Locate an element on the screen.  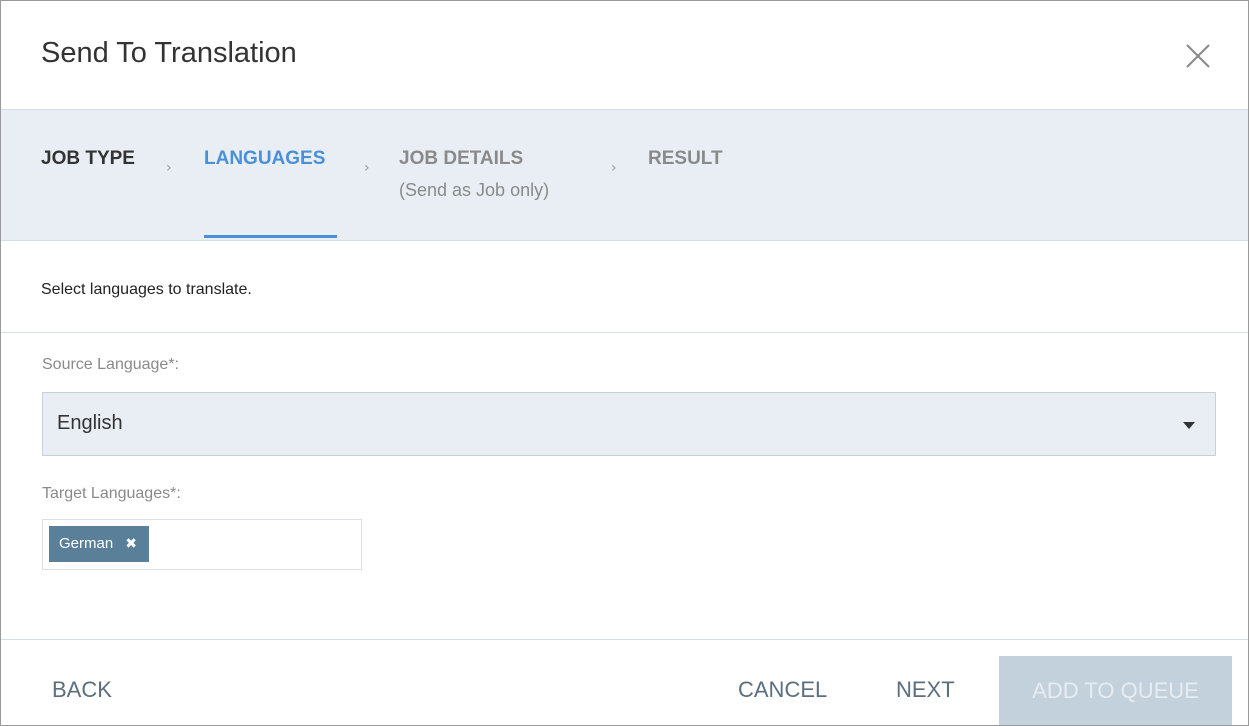
step-job-type-label: JOB TYPE is located at coordinates (88, 158).